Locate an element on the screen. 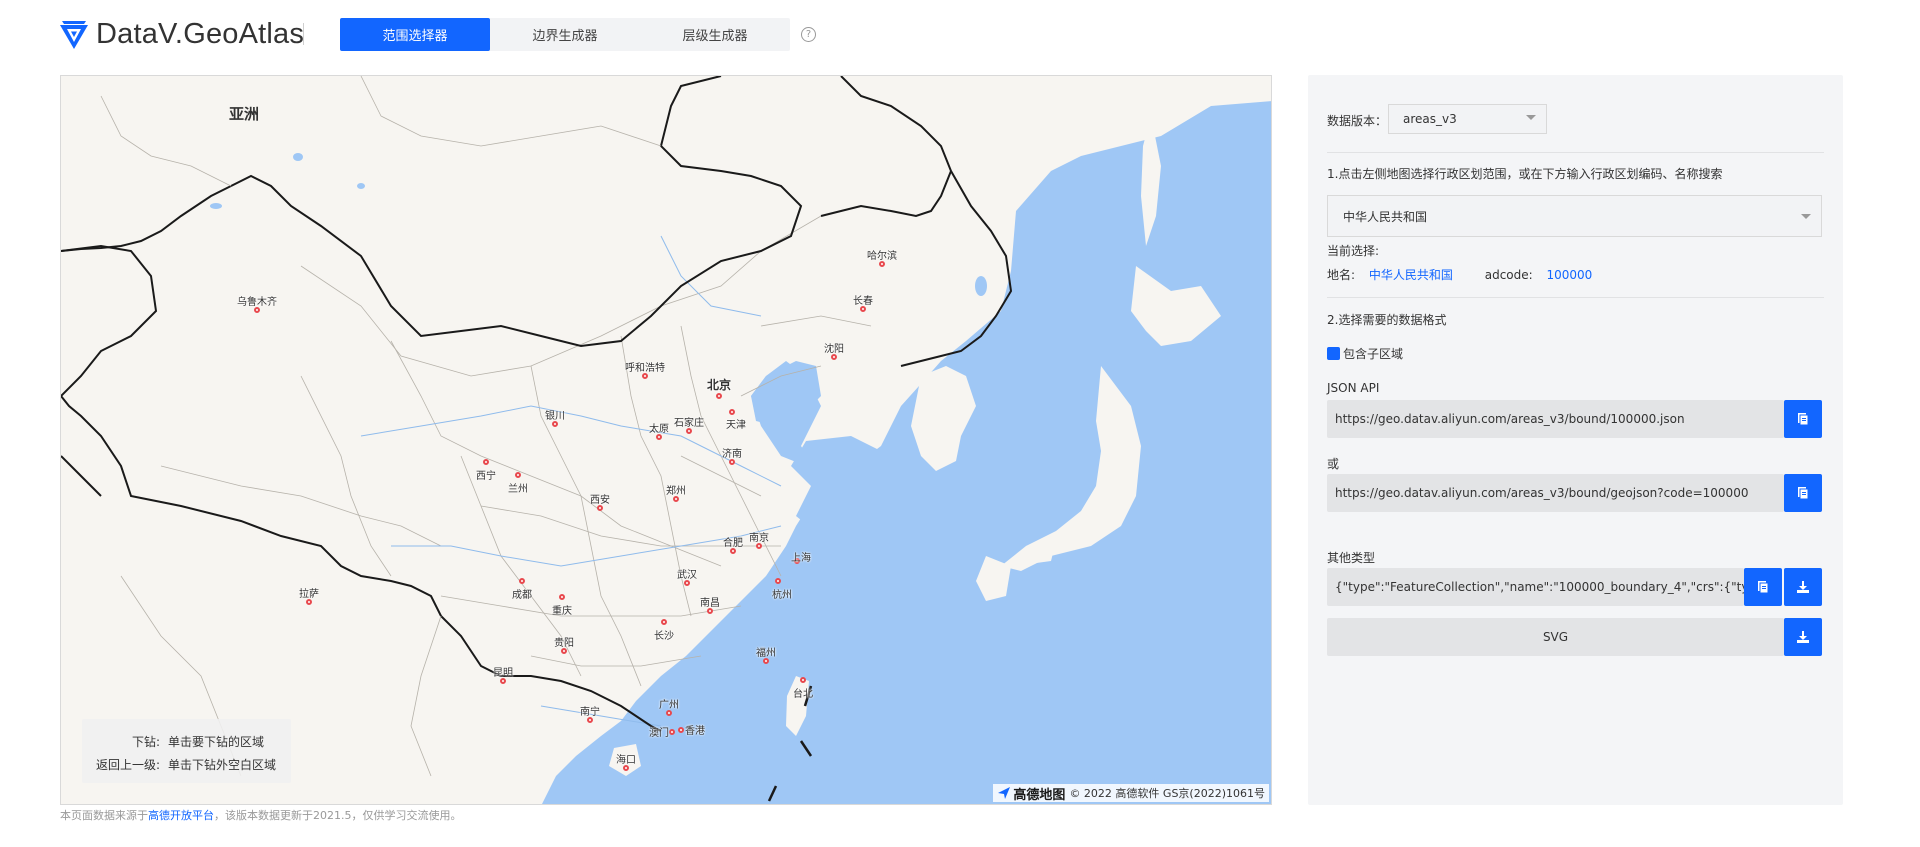  city-label-kunming: 昆明 is located at coordinates (503, 673).